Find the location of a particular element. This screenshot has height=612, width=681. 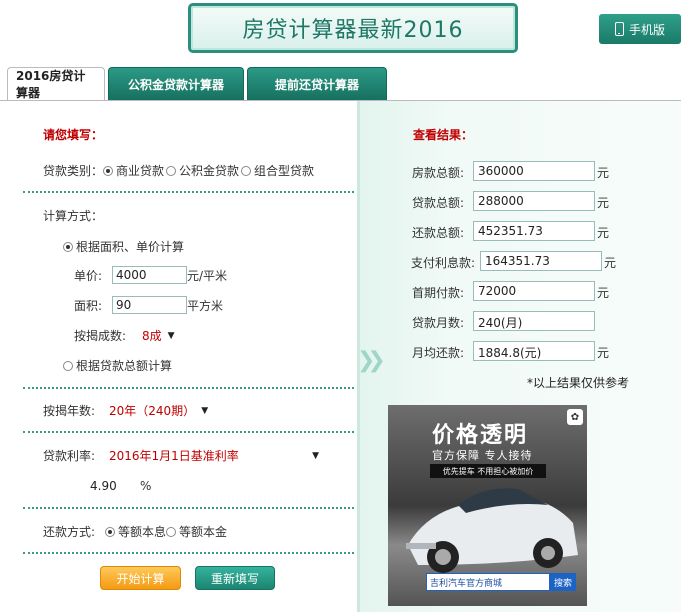

result-loan-total: 288000 is located at coordinates (534, 201).